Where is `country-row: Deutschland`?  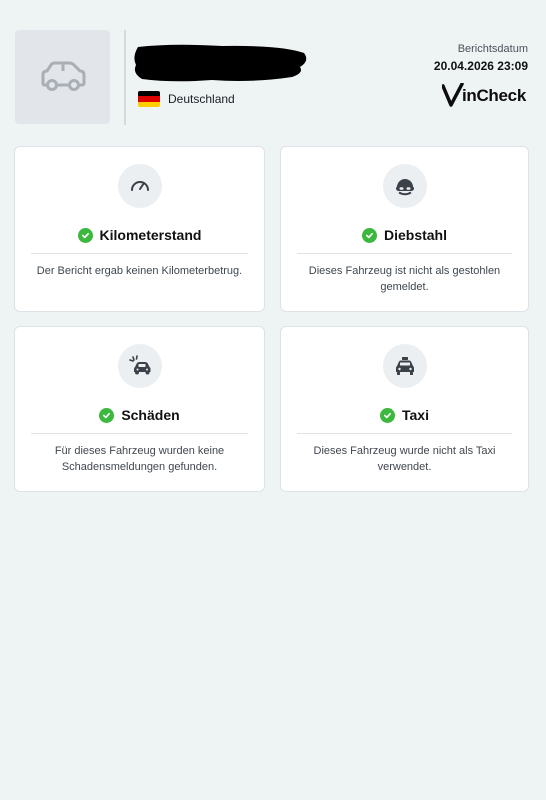
country-row: Deutschland is located at coordinates (186, 99).